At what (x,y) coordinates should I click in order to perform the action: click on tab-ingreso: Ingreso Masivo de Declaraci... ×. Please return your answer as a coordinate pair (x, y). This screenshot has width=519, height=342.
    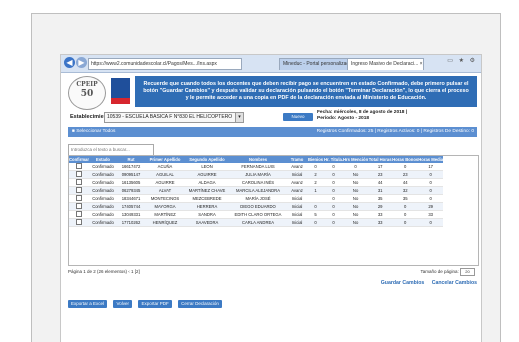
    Looking at the image, I should click on (385, 64).